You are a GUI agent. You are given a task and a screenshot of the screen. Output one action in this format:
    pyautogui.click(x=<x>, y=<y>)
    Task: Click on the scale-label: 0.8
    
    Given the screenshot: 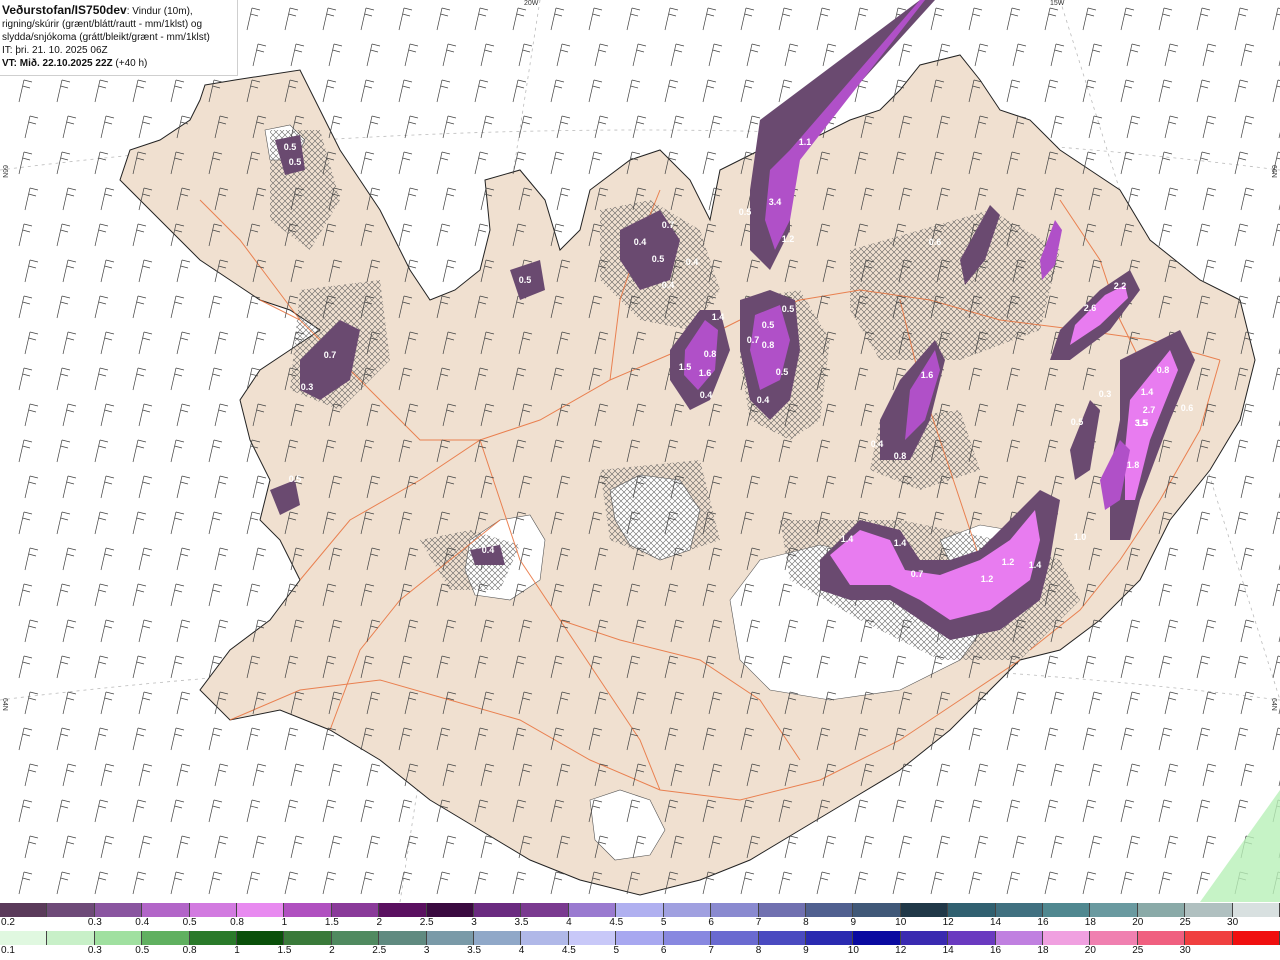 What is the action you would take?
    pyautogui.click(x=237, y=922)
    